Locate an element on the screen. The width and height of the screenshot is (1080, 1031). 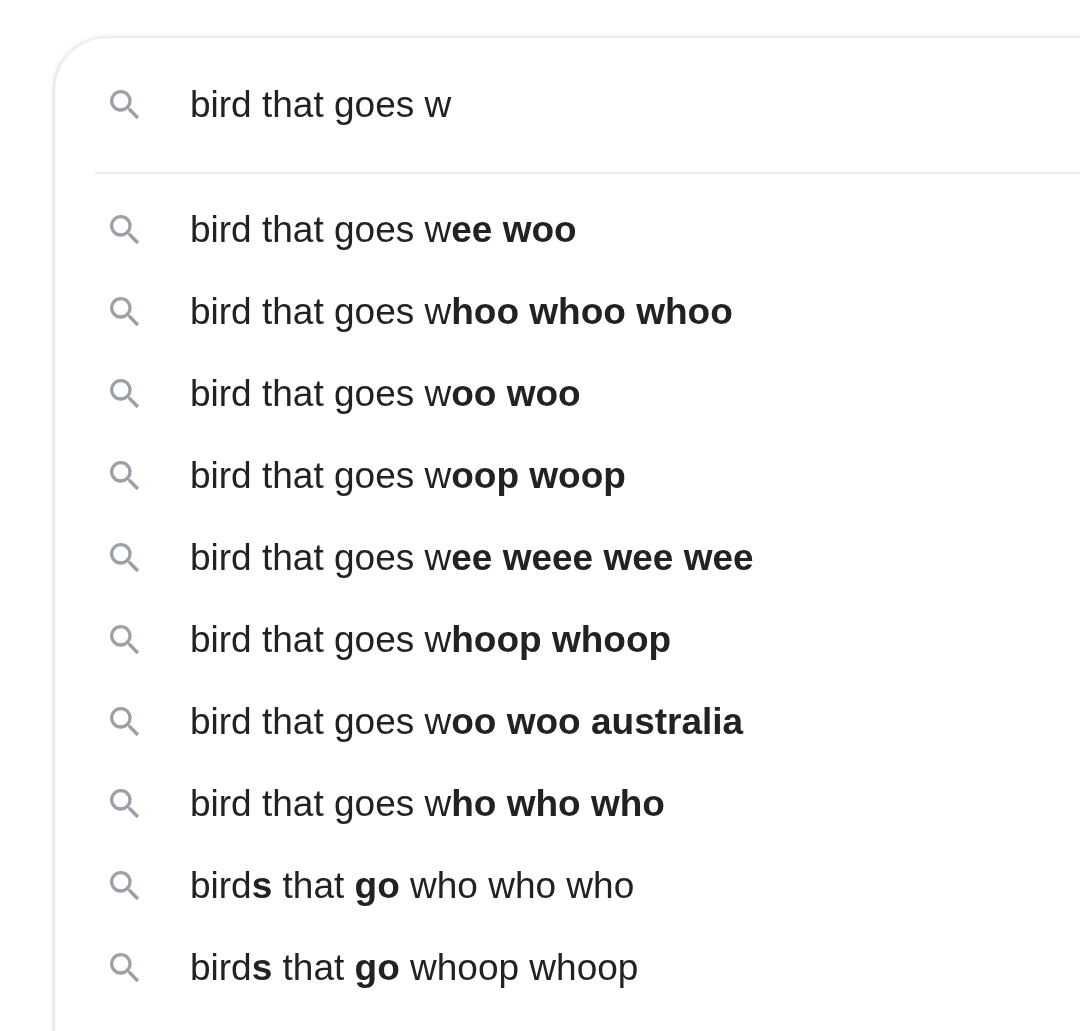
suggestion-item: bird that goes wee woo is located at coordinates (567, 230).